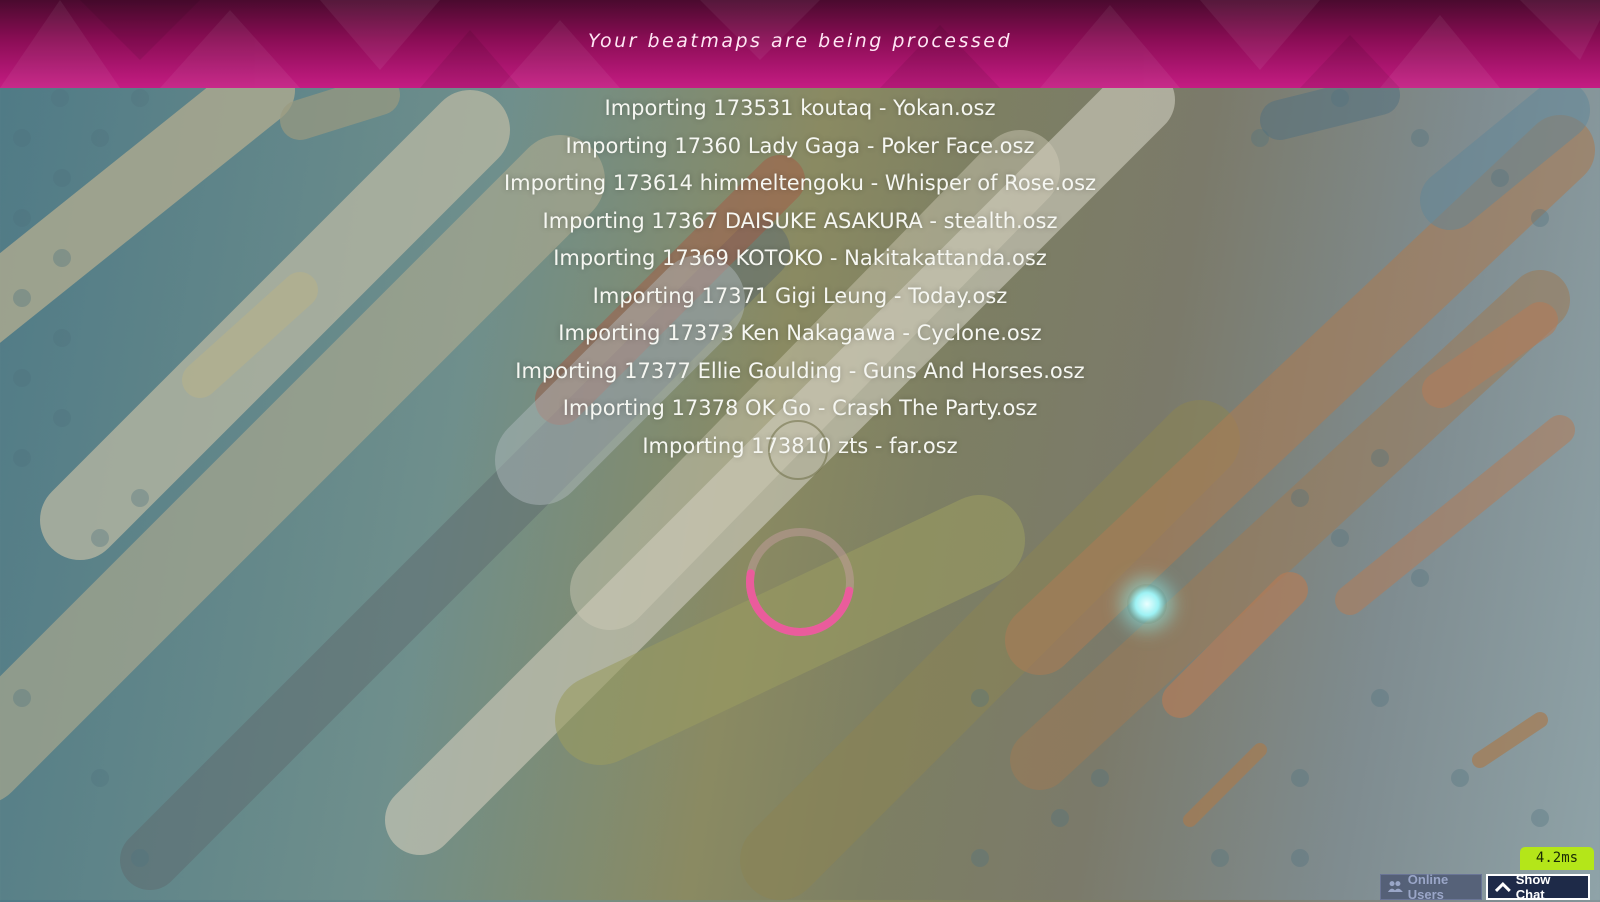 The width and height of the screenshot is (1600, 902). I want to click on online-users-button: Online Users, so click(1431, 887).